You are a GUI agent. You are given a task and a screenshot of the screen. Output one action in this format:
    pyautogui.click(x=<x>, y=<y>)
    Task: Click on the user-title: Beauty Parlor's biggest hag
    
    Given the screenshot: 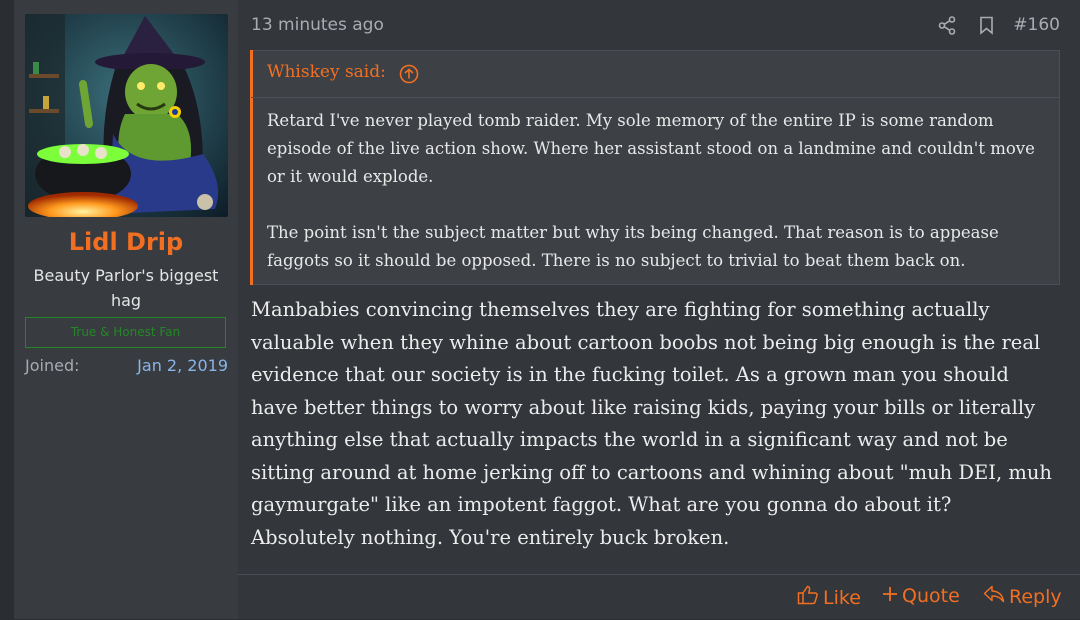 What is the action you would take?
    pyautogui.click(x=126, y=288)
    